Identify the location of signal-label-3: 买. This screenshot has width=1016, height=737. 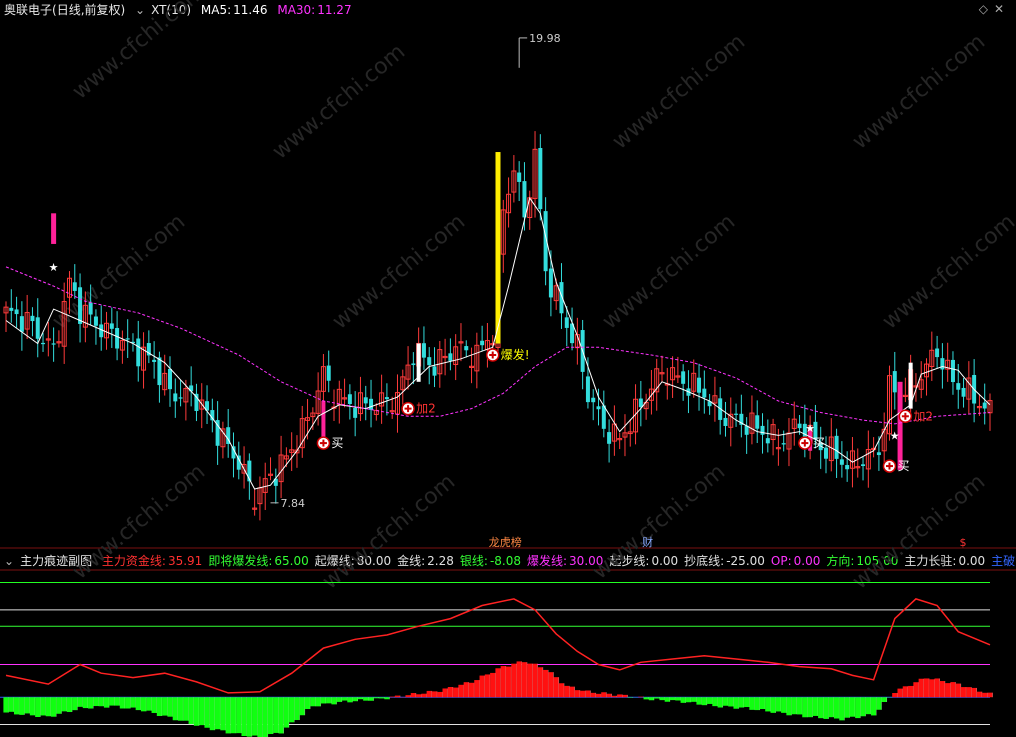
(819, 443).